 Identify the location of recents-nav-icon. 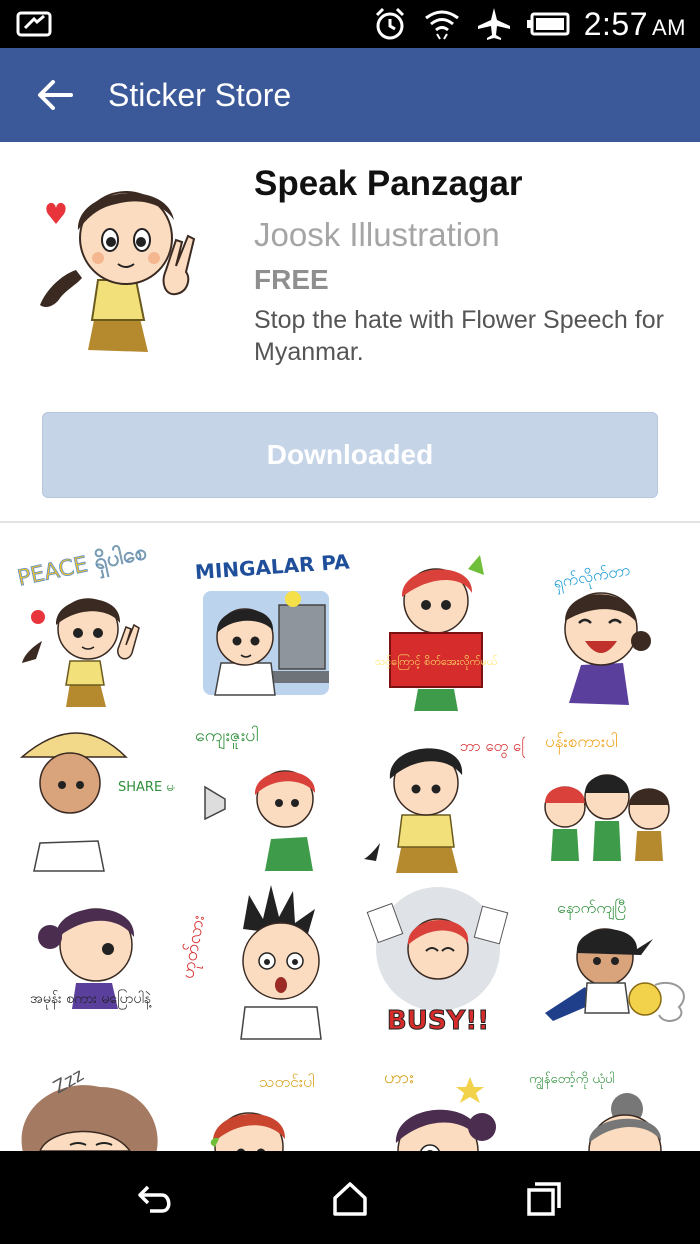
(544, 1199).